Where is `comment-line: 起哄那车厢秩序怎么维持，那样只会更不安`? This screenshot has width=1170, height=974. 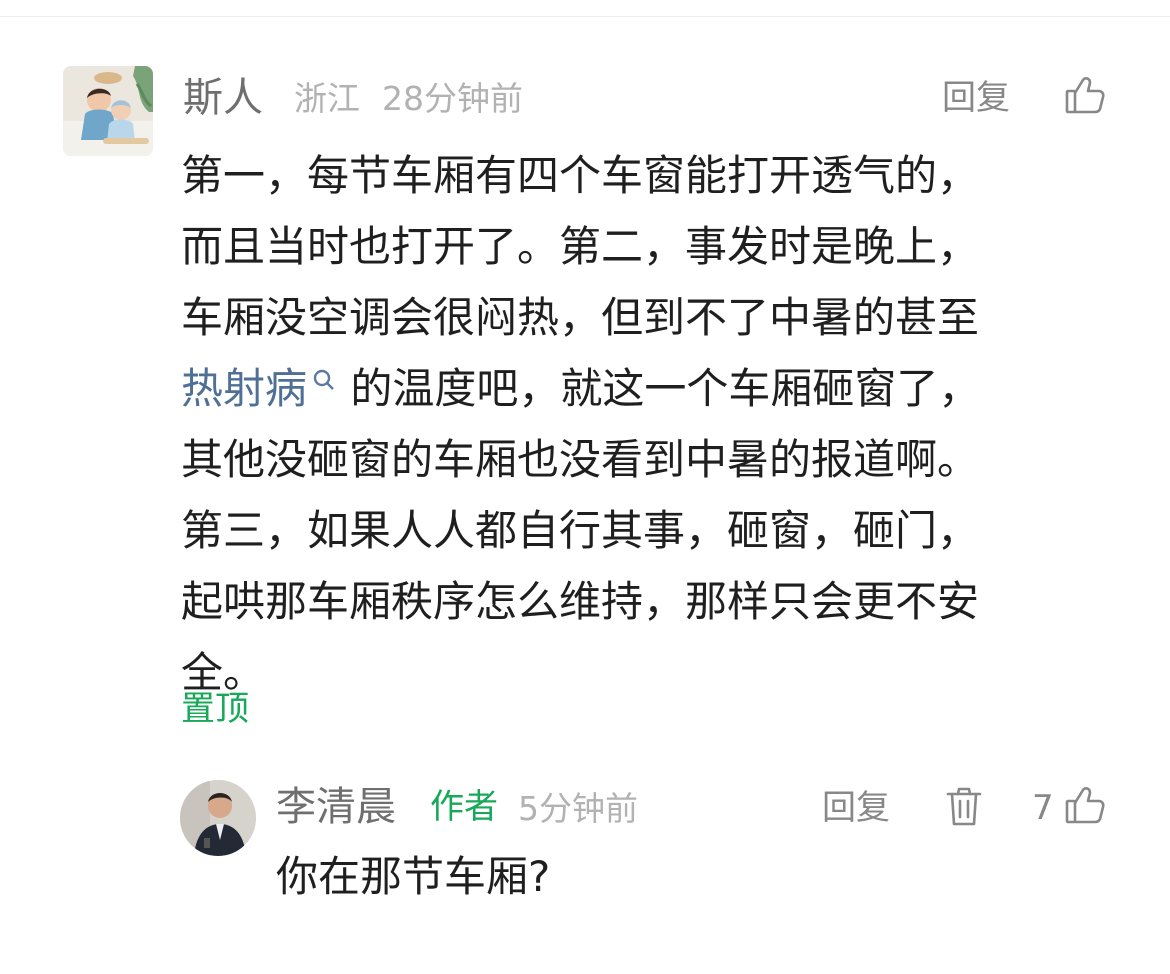 comment-line: 起哄那车厢秩序怎么维持，那样只会更不安 is located at coordinates (580, 601).